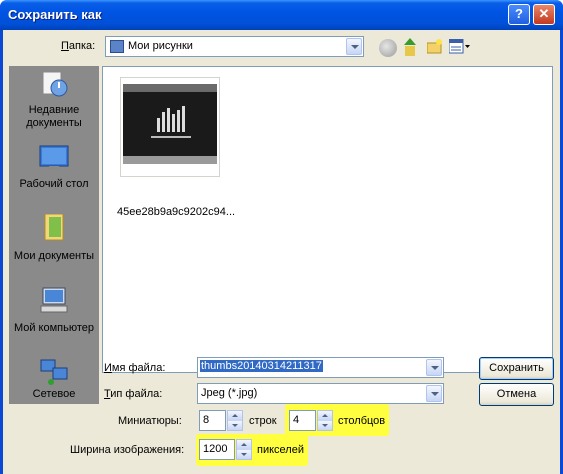 This screenshot has height=474, width=563. I want to click on columns-stepper, so click(325, 420).